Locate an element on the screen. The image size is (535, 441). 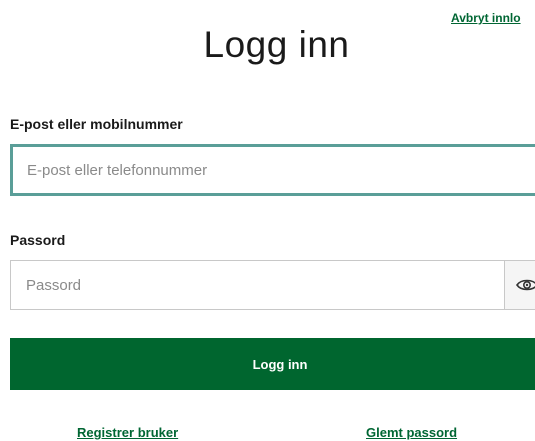
email-label: E-post eller mobilnummer is located at coordinates (96, 124).